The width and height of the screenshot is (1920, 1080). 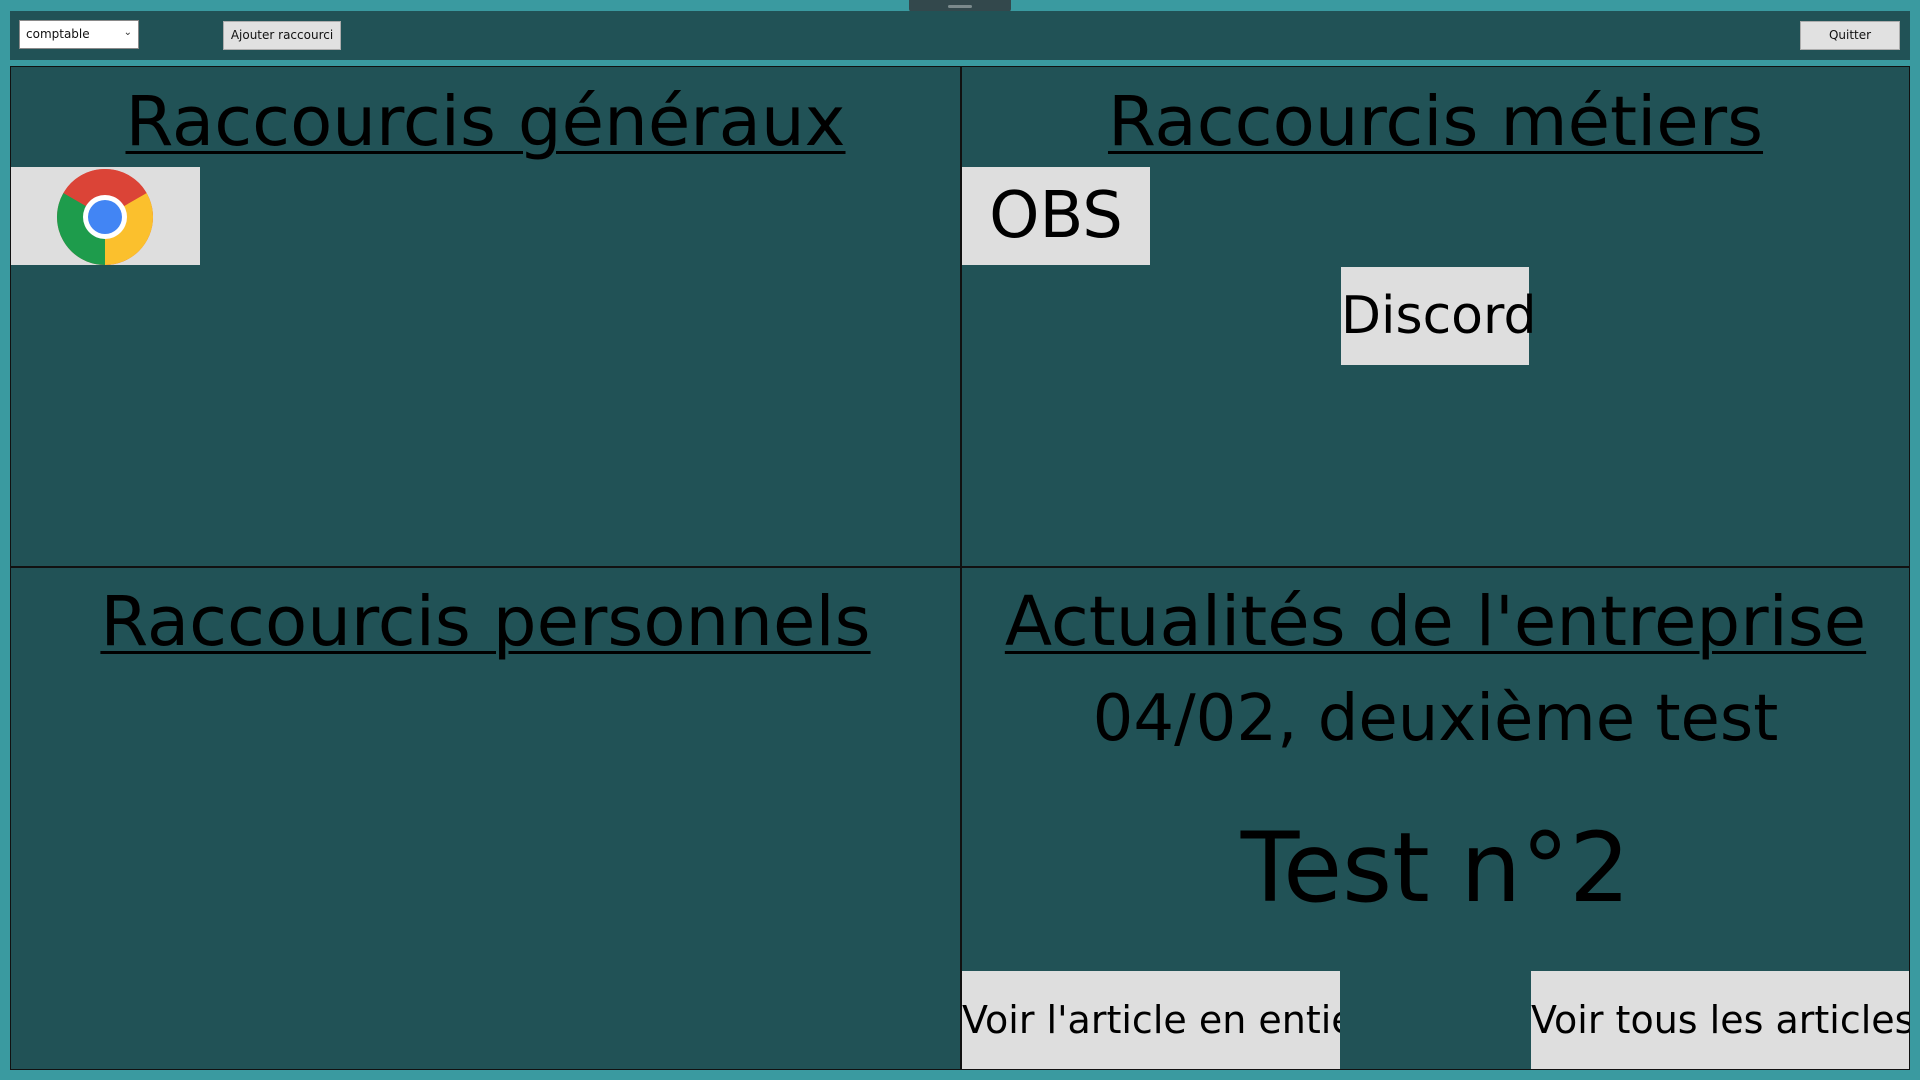 What do you see at coordinates (1151, 1020) in the screenshot?
I see `read-article-button: Voir l'article en entier` at bounding box center [1151, 1020].